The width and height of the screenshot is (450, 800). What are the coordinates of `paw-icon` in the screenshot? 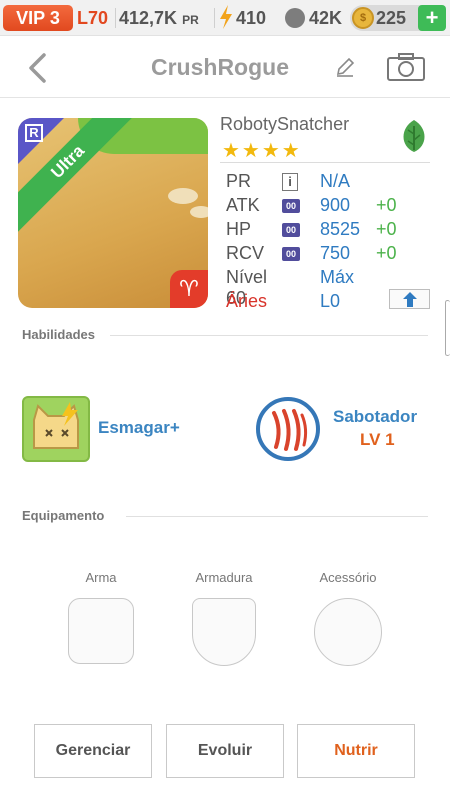 It's located at (295, 18).